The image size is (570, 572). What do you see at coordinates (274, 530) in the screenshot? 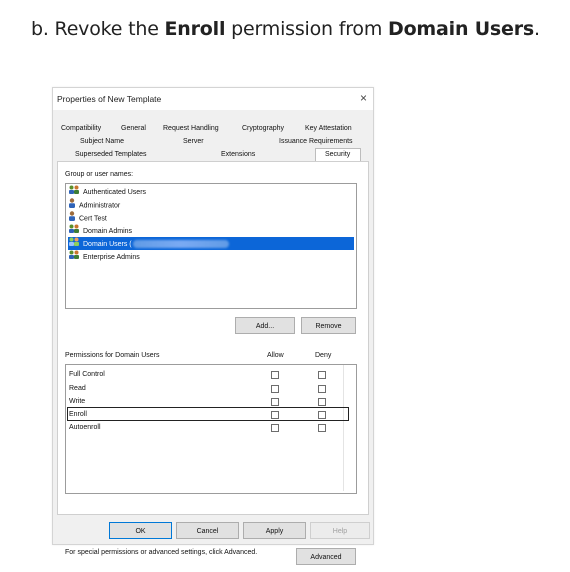
I see `apply-button: Apply` at bounding box center [274, 530].